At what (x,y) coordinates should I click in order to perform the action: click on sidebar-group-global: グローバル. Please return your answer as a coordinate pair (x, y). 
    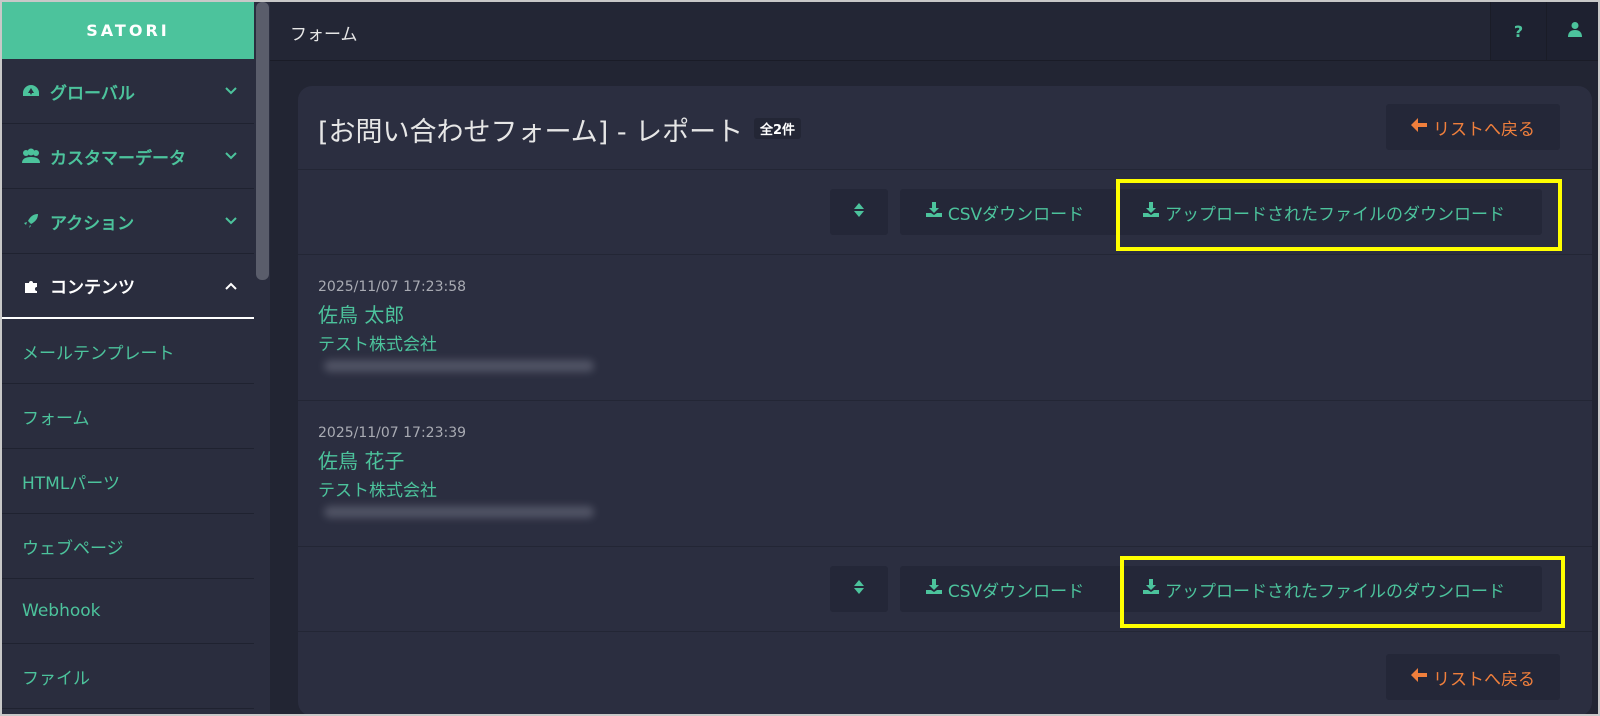
    Looking at the image, I should click on (128, 91).